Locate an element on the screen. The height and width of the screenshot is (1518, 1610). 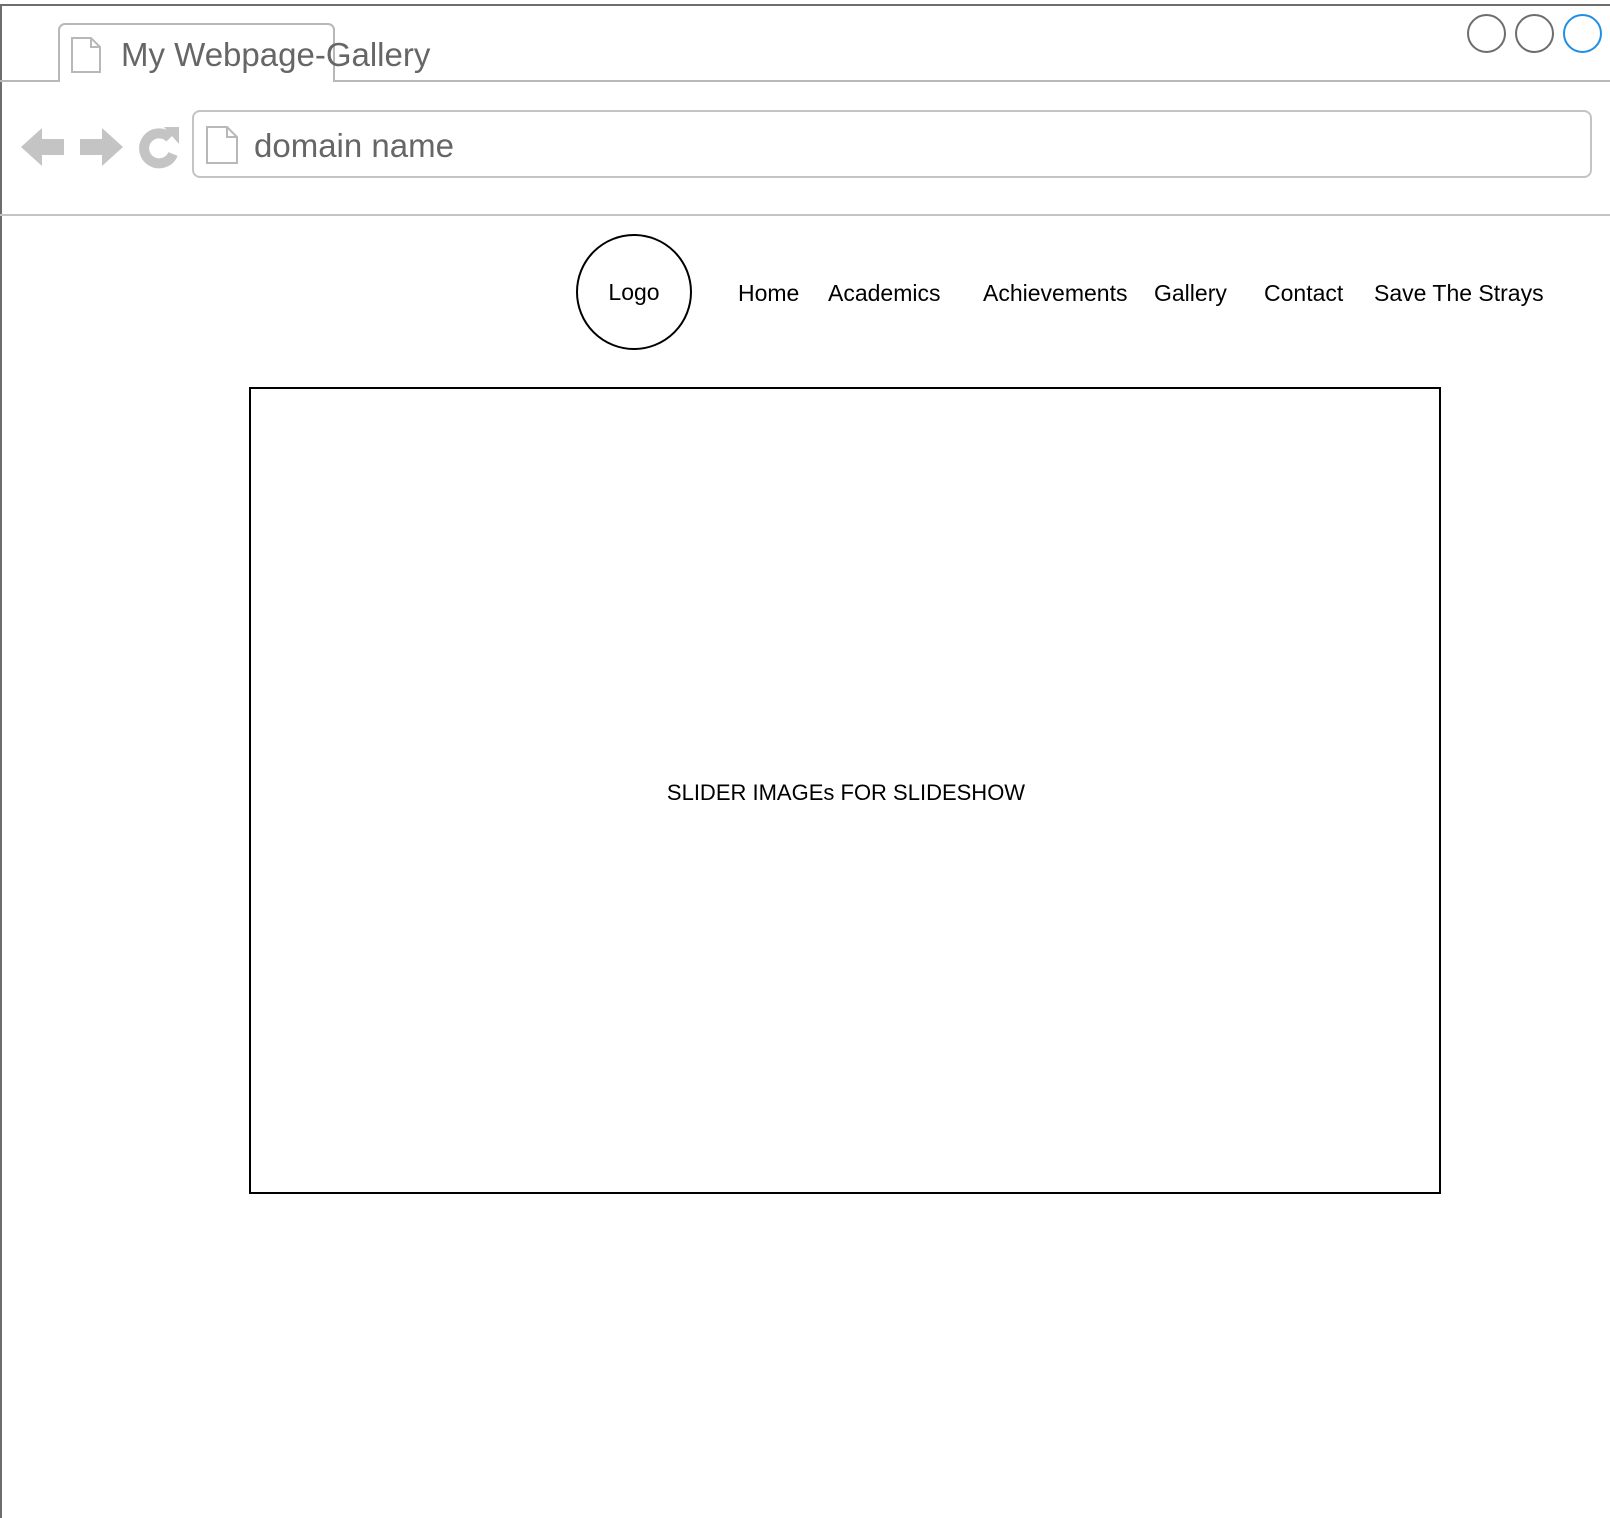
nav-link-academics: Academics is located at coordinates (884, 293).